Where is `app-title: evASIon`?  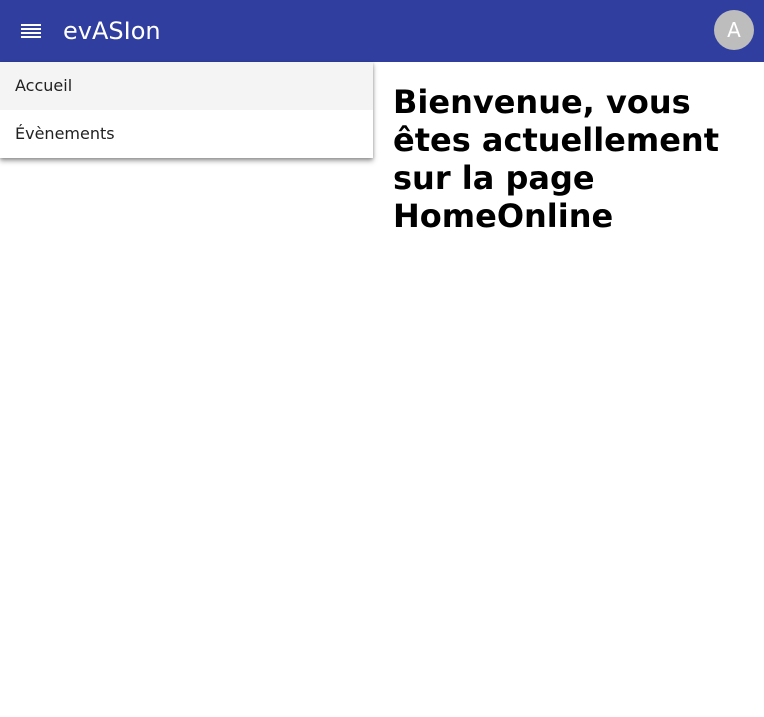
app-title: evASIon is located at coordinates (112, 31).